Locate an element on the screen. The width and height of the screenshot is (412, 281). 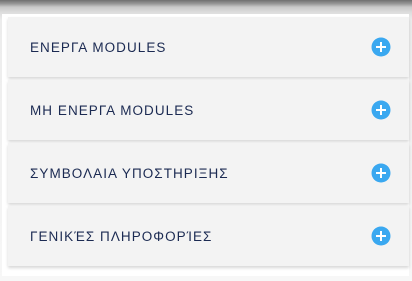
accordion-item-label: ΣΥΜΒΟΛΑΙΑ ΥΠΟΣΤΗΡΙΞΗΣ is located at coordinates (129, 173).